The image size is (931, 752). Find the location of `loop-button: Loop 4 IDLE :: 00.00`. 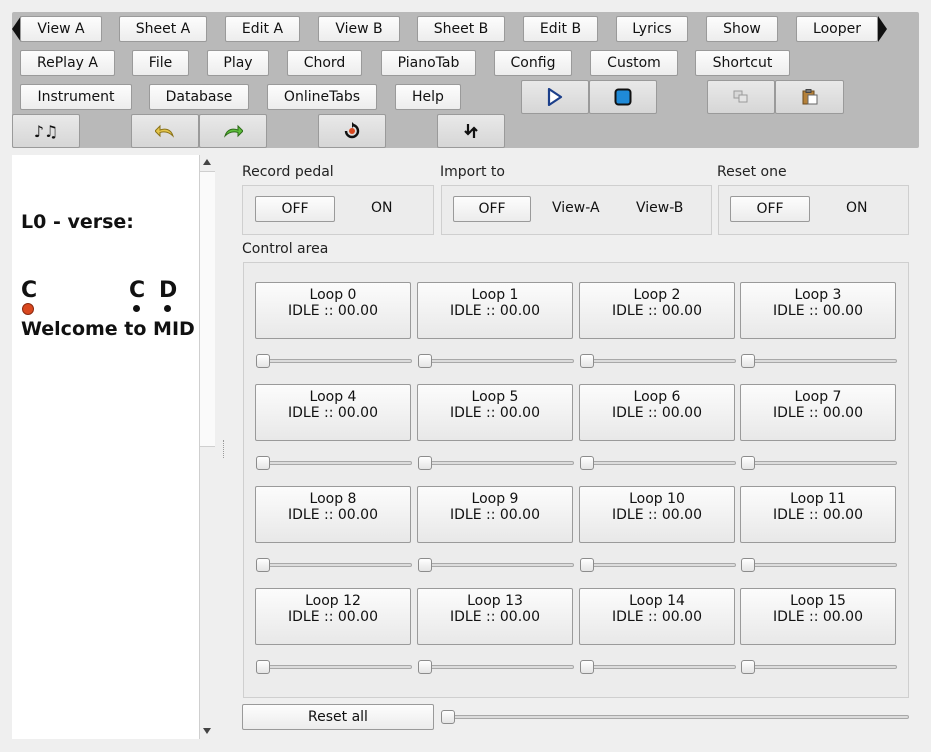

loop-button: Loop 4 IDLE :: 00.00 is located at coordinates (333, 412).